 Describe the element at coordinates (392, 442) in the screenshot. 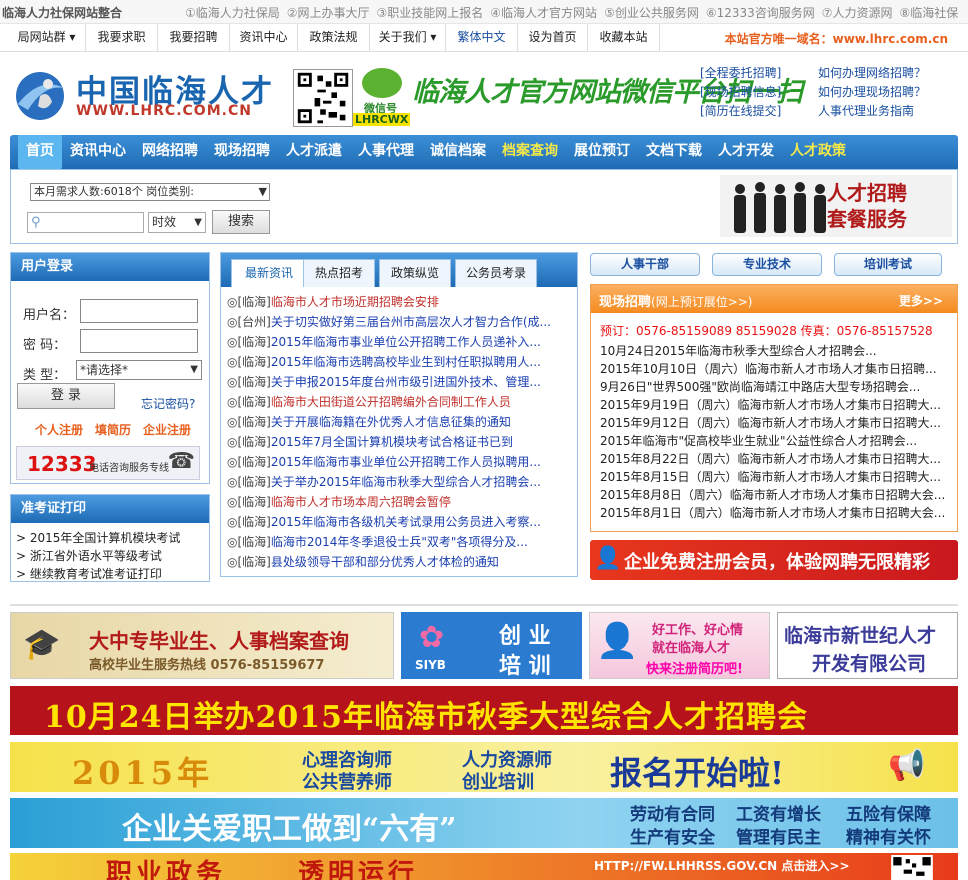

I see `news-title: 2015年7月全国计算机模块考试合格证书已到` at that location.